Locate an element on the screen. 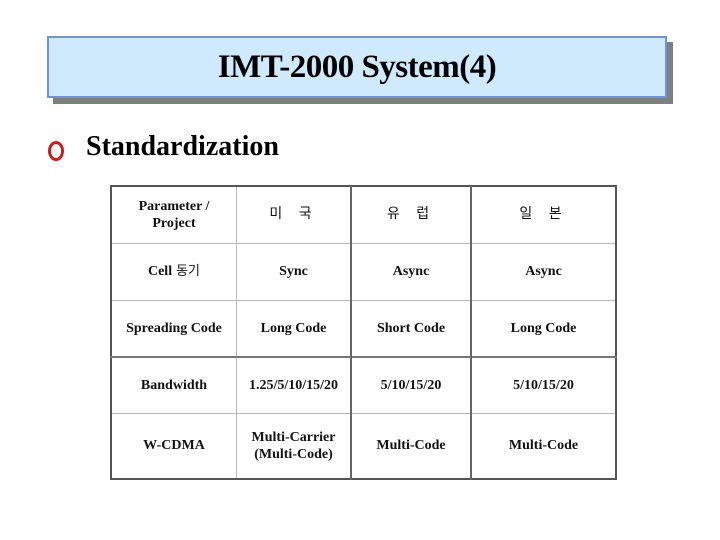 The image size is (720, 540). cell-europe: Multi-Code is located at coordinates (411, 446).